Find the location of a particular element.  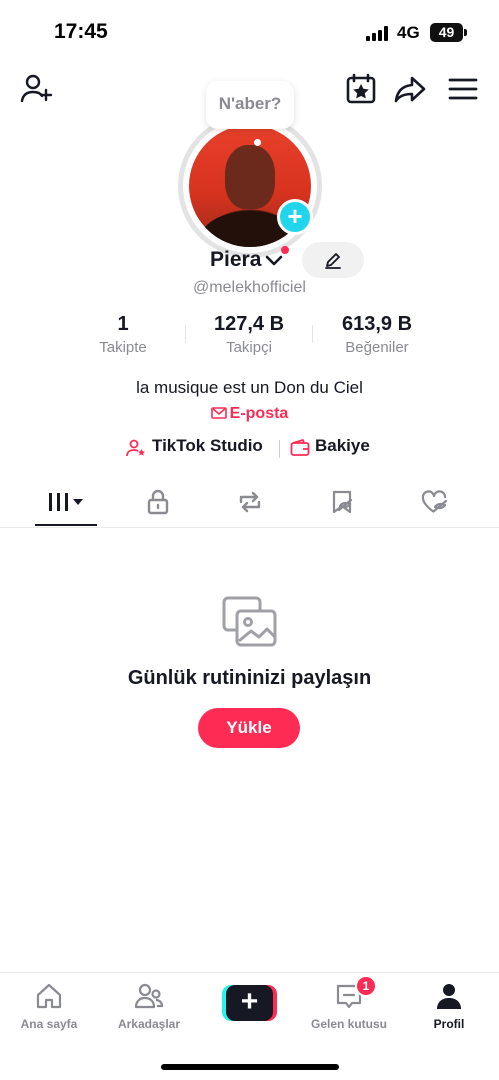

stat-label: Beğeniler is located at coordinates (377, 347).